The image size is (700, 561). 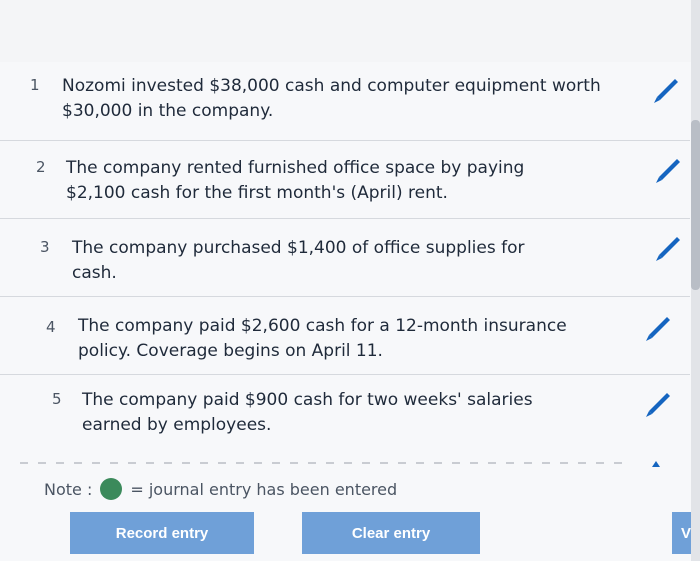 What do you see at coordinates (45, 247) in the screenshot?
I see `entry-number: 3` at bounding box center [45, 247].